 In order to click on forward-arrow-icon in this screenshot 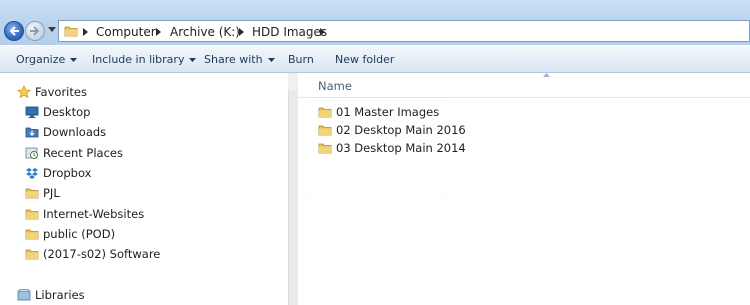, I will do `click(35, 31)`.